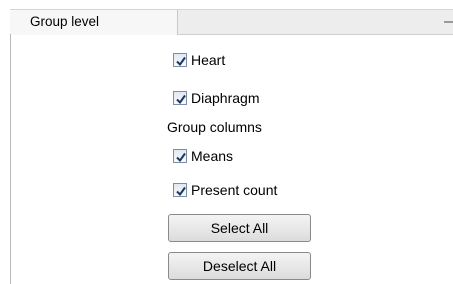  I want to click on minimize-icon, so click(448, 22).